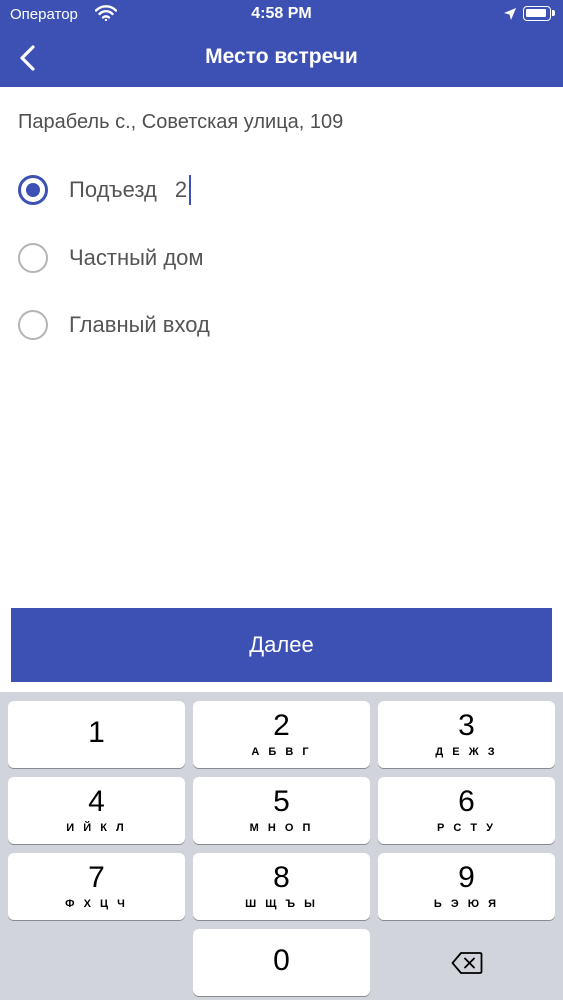 The image size is (563, 1000). What do you see at coordinates (539, 13) in the screenshot?
I see `battery-icon` at bounding box center [539, 13].